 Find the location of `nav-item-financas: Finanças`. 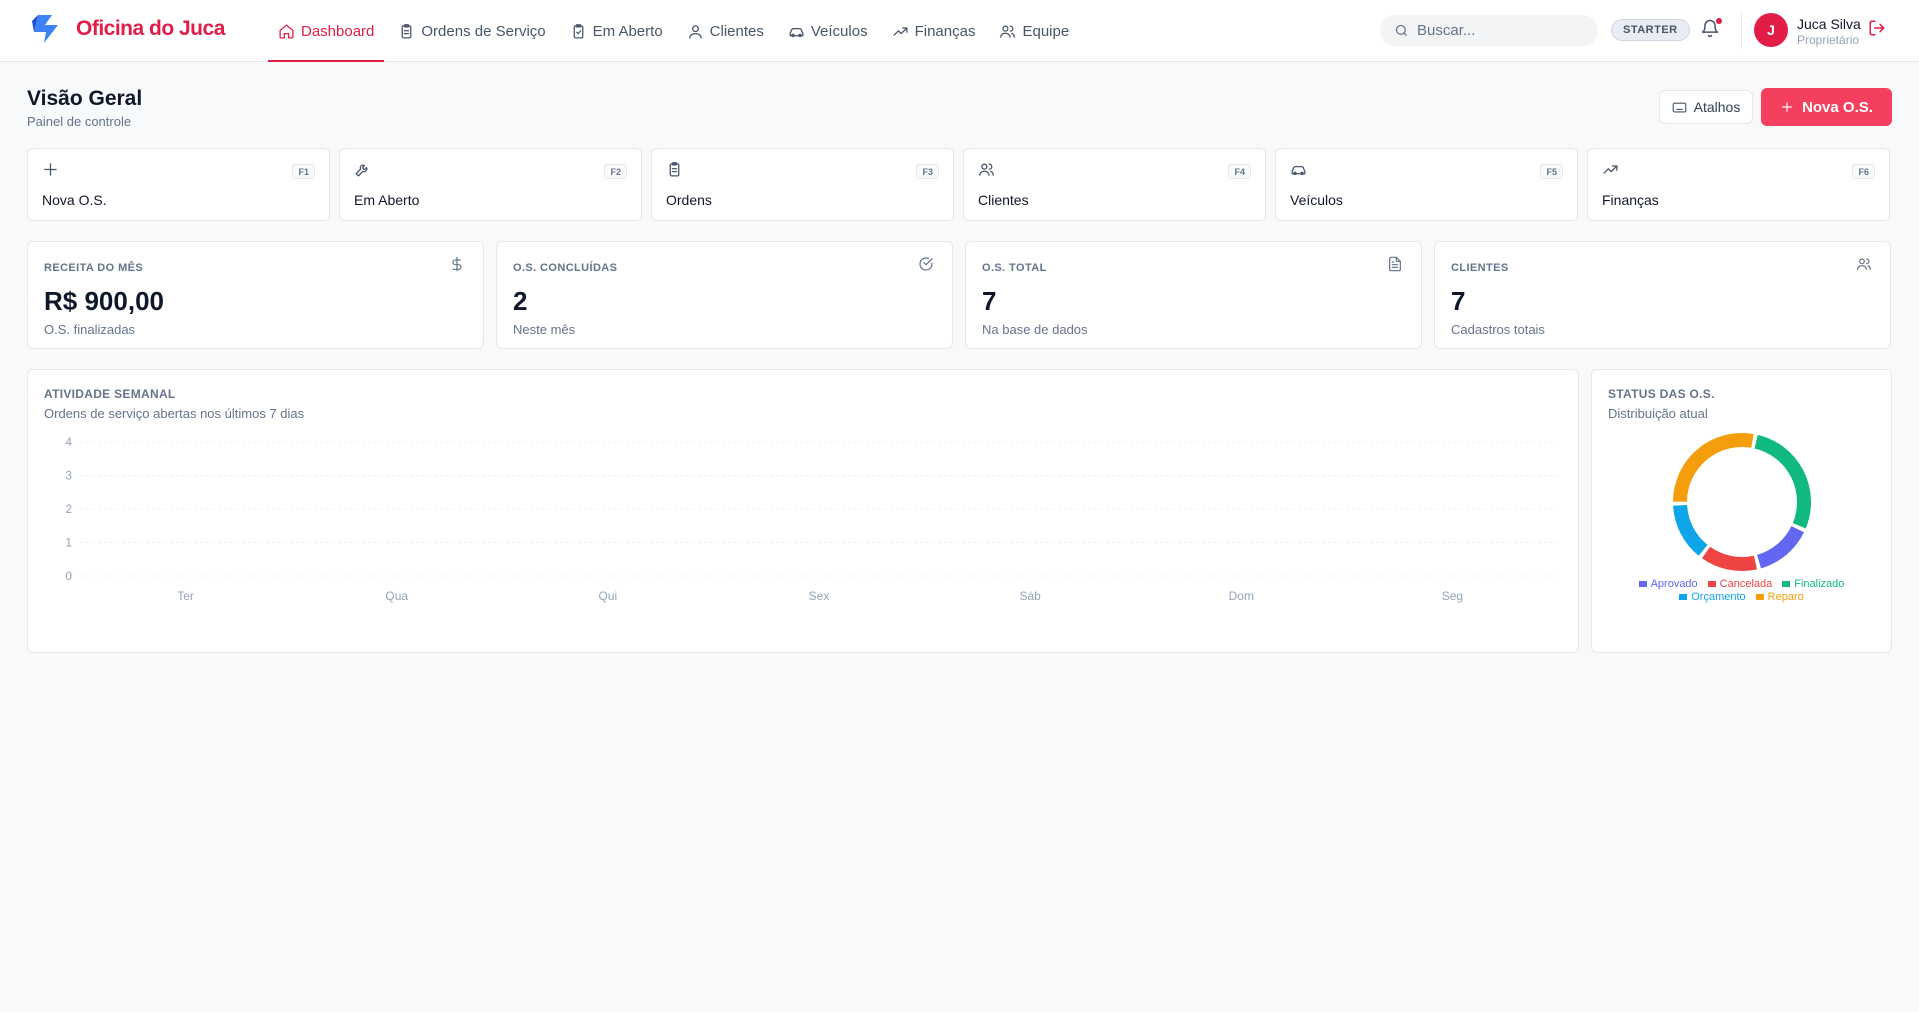

nav-item-financas: Finanças is located at coordinates (934, 31).